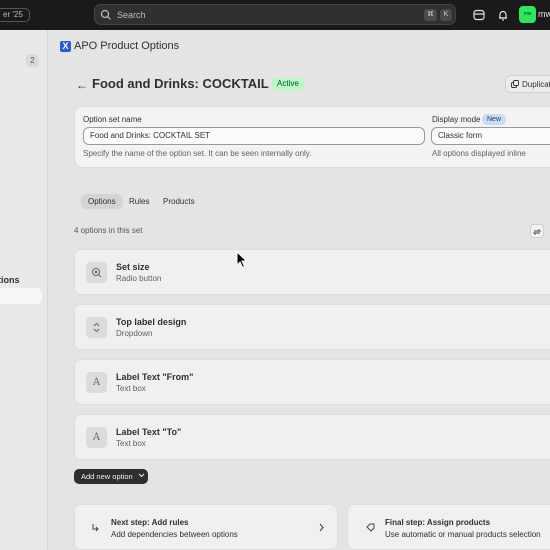 The image size is (550, 550). I want to click on option-item-label-text-to: A Label Text "To" Text box, so click(312, 437).